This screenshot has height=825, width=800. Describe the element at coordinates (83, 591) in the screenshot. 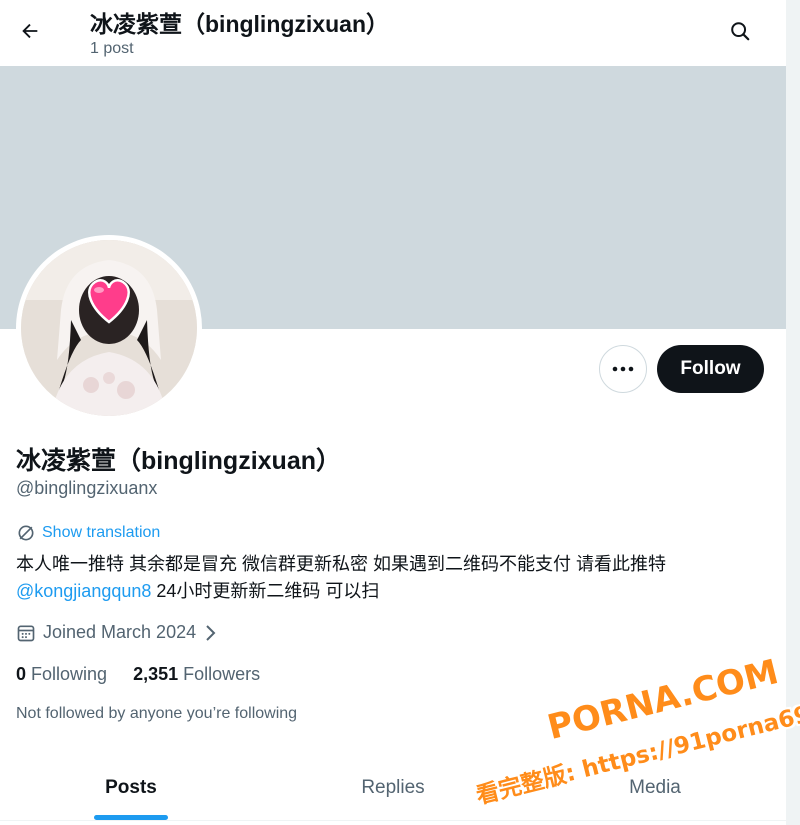

I see `bio-mention-link: @kongjiangqun8` at that location.